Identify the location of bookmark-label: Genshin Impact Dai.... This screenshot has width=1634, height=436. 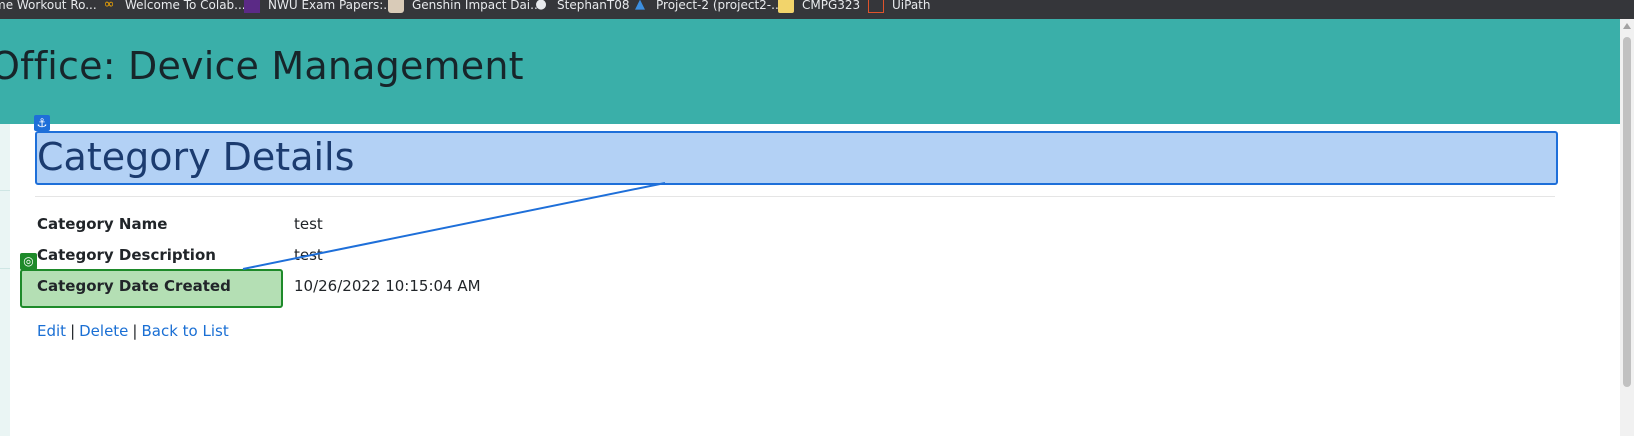
(477, 6).